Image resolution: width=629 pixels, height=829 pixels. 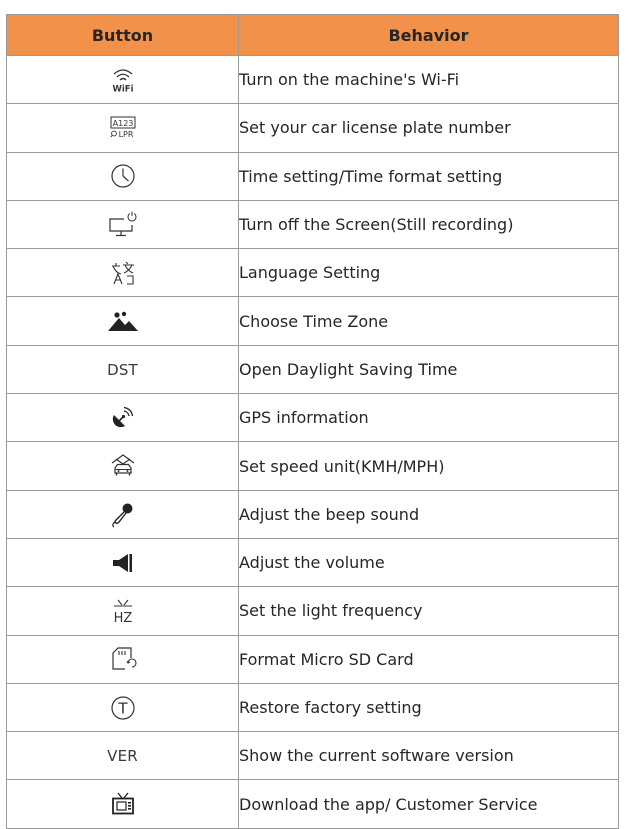 I want to click on ver-text-icon: VER, so click(x=122, y=756).